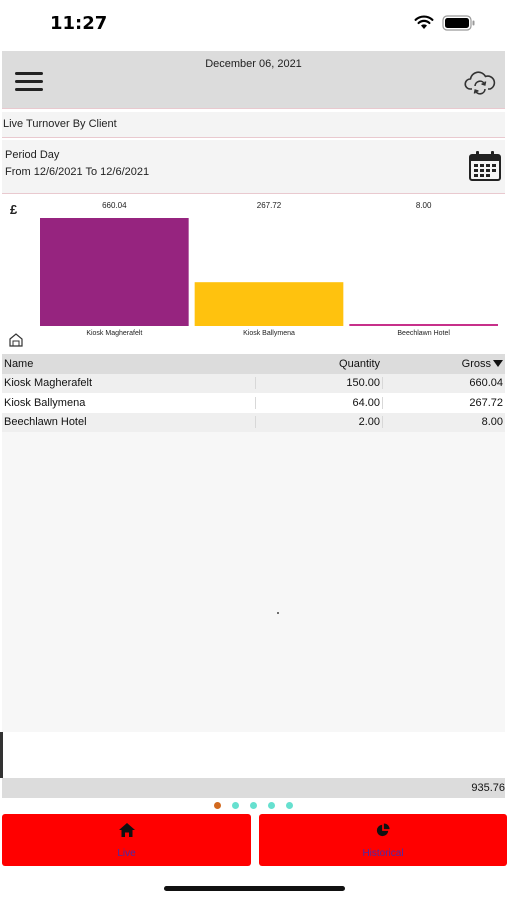 This screenshot has height=900, width=507. Describe the element at coordinates (480, 82) in the screenshot. I see `cloud-sync-icon` at that location.